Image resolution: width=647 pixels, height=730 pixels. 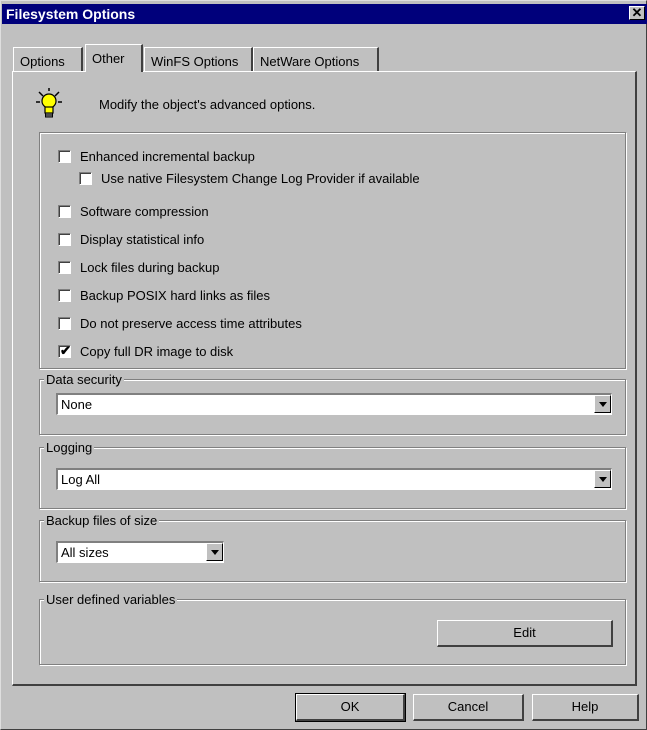 I want to click on data-security-value: None, so click(x=77, y=404).